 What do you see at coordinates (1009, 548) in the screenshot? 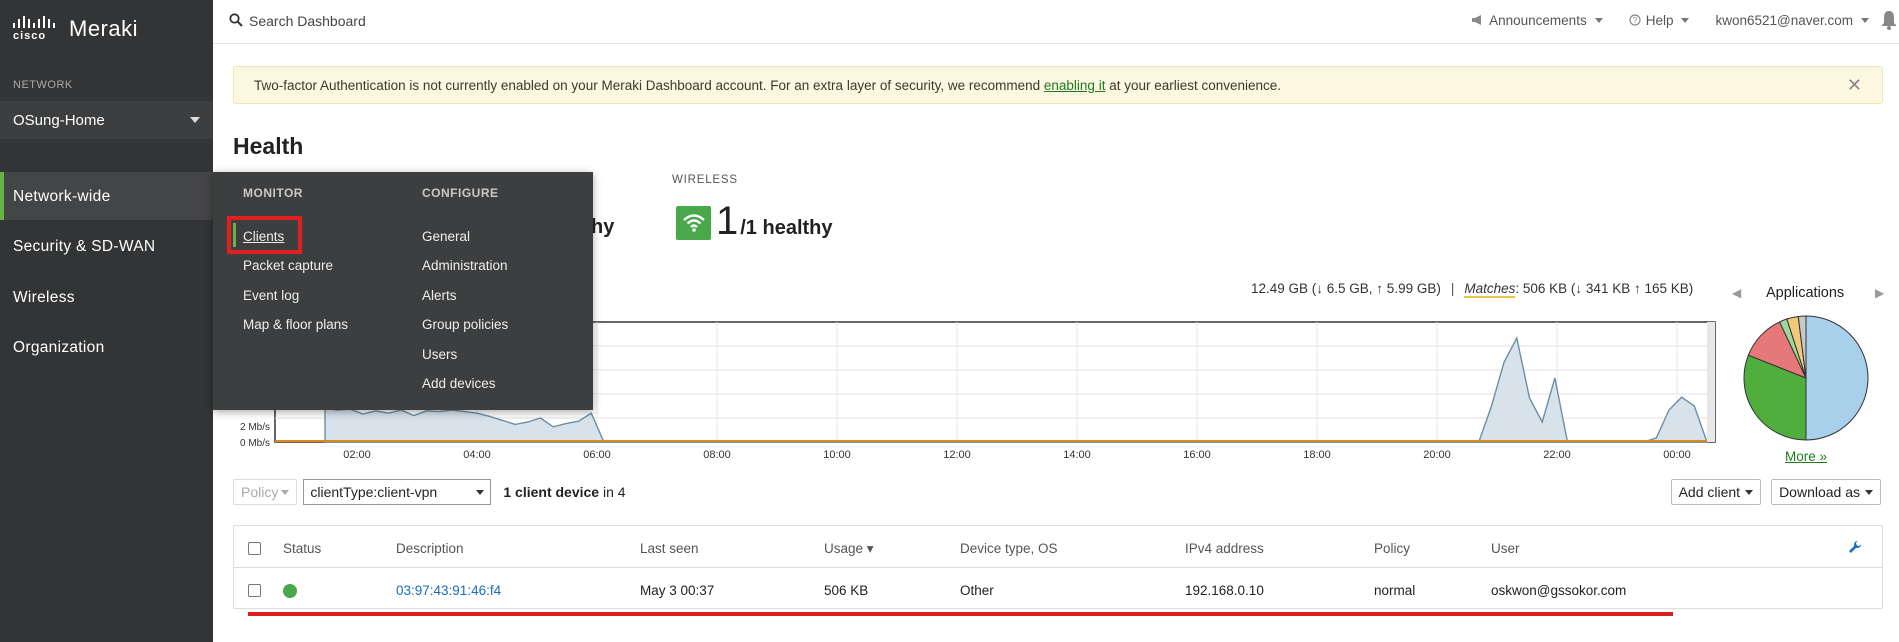
I see `header-device-type: Device type, OS` at bounding box center [1009, 548].